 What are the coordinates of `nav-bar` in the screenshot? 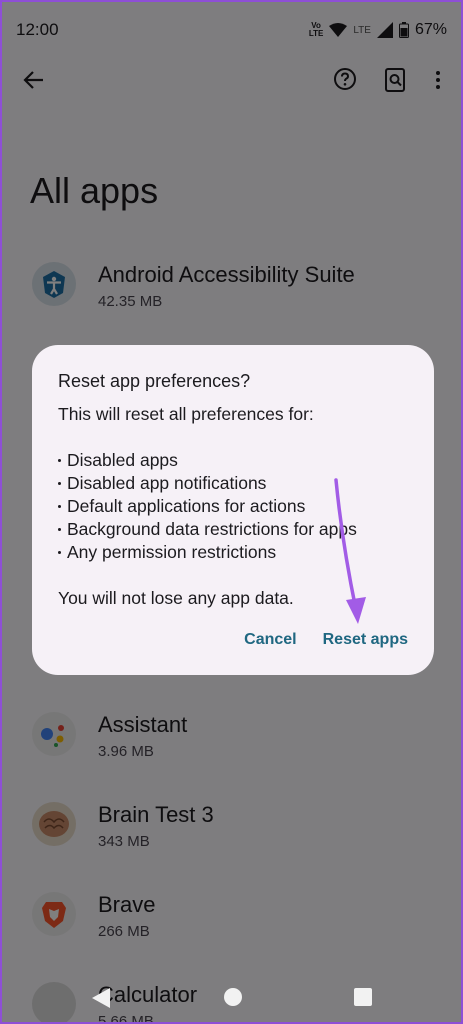 It's located at (231, 996).